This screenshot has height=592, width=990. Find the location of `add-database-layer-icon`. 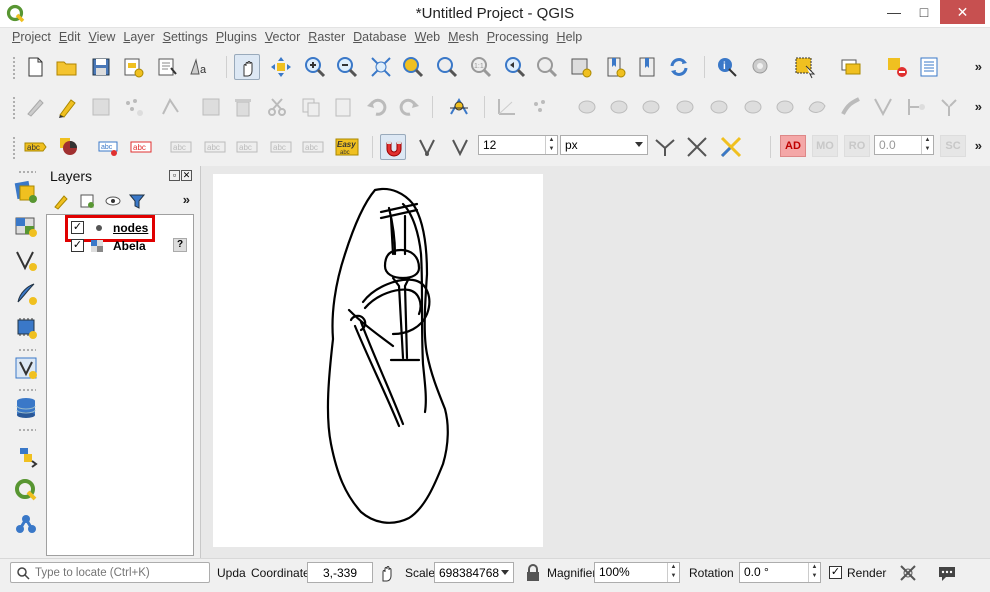

add-database-layer-icon is located at coordinates (26, 408).